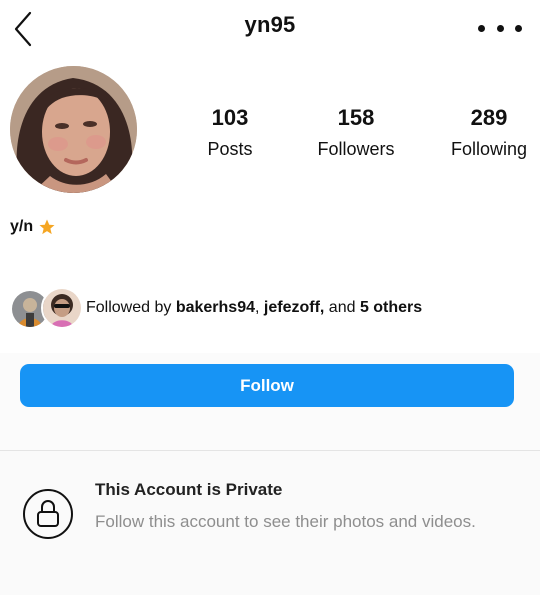  I want to click on star-icon, so click(47, 227).